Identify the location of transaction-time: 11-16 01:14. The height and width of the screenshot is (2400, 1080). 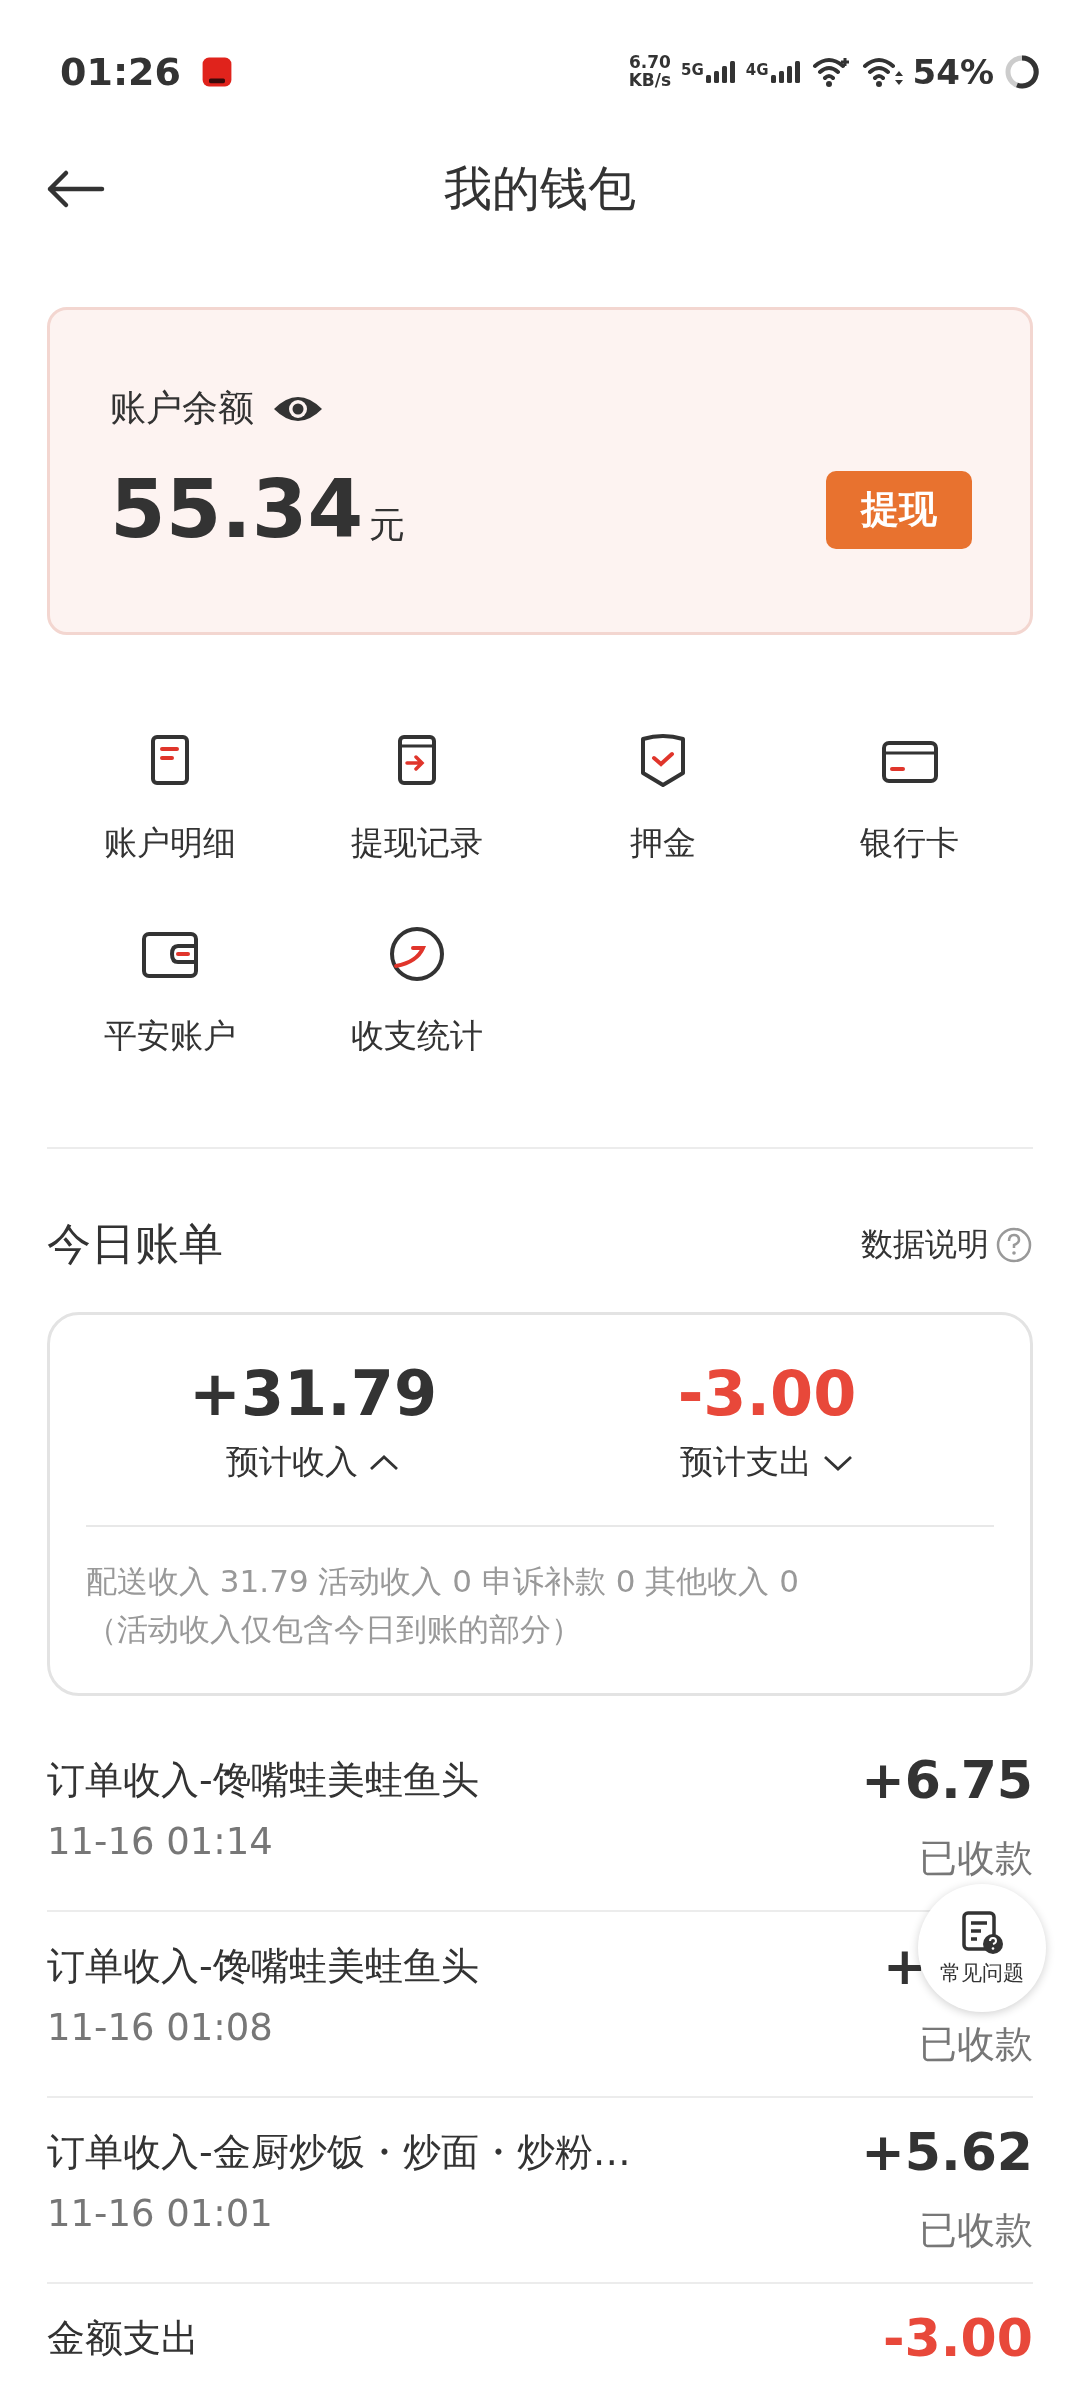
(160, 1841).